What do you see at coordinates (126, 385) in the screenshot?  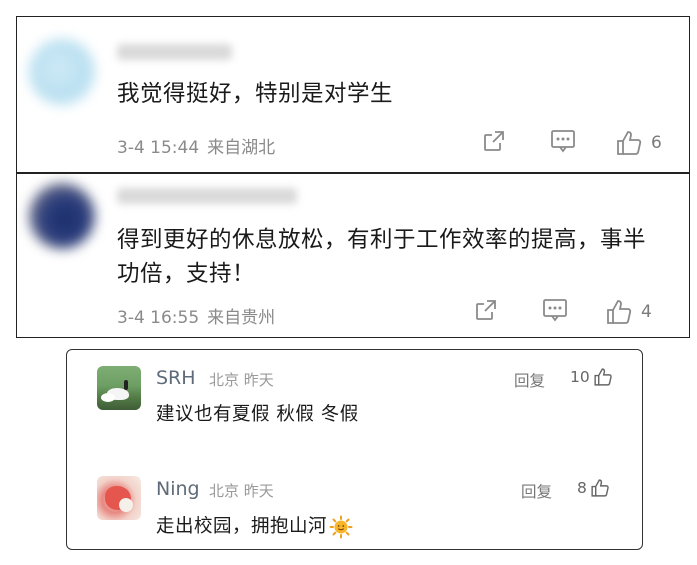 I see `avatar-goose-neck` at bounding box center [126, 385].